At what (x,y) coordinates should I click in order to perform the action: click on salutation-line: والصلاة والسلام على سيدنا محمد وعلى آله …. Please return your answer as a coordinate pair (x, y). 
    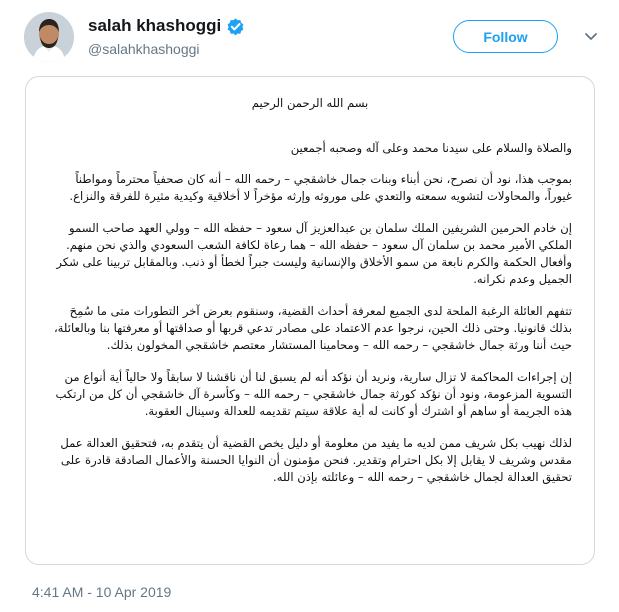
    Looking at the image, I should click on (431, 148).